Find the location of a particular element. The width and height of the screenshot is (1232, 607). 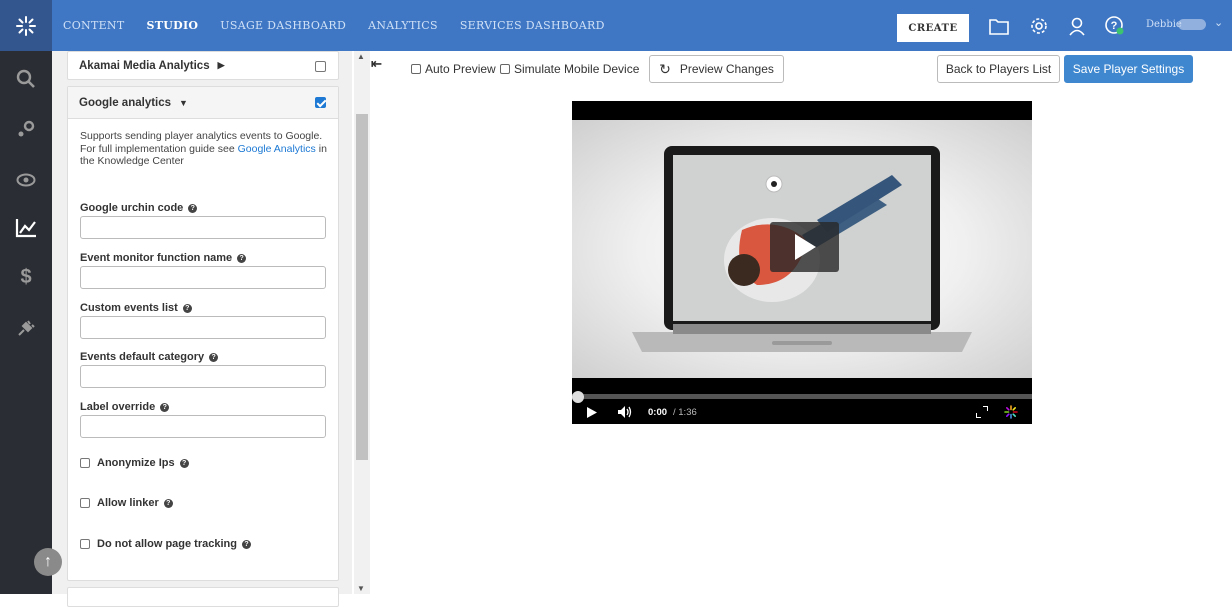

kaltura-watermark-icon is located at coordinates (1011, 413).